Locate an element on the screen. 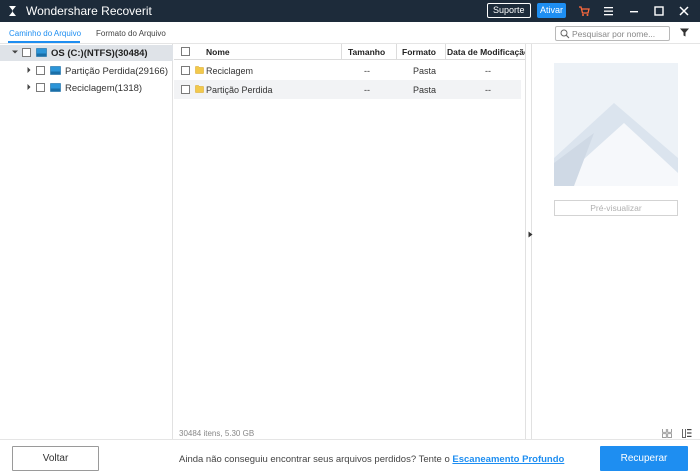 This screenshot has height=473, width=700. column-header-format: Formato is located at coordinates (419, 52).